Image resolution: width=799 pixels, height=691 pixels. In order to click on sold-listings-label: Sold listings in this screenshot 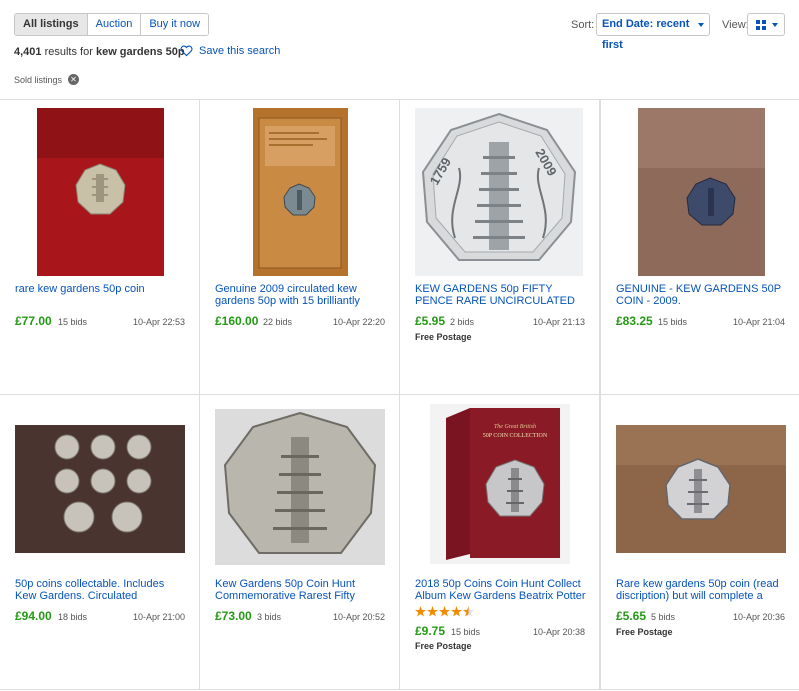, I will do `click(38, 79)`.